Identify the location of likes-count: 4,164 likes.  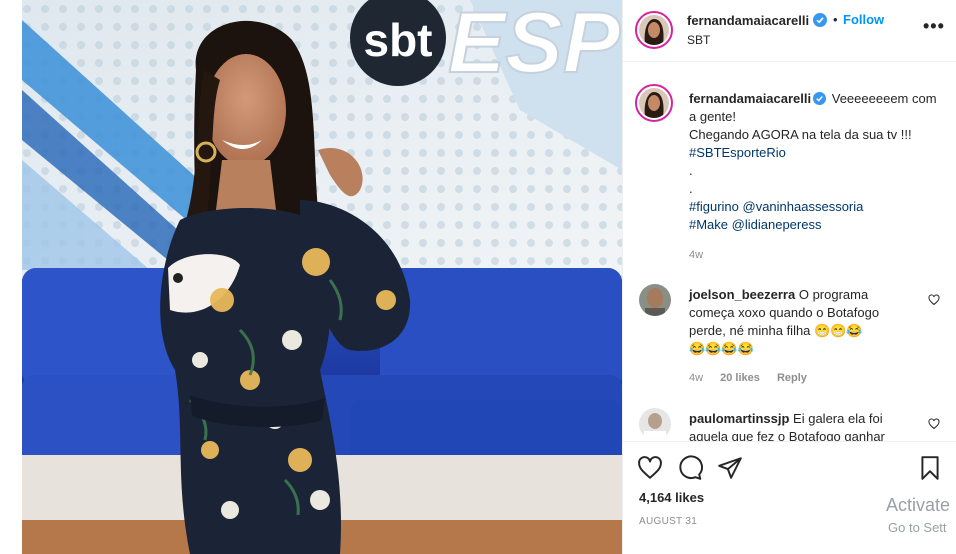
(671, 497).